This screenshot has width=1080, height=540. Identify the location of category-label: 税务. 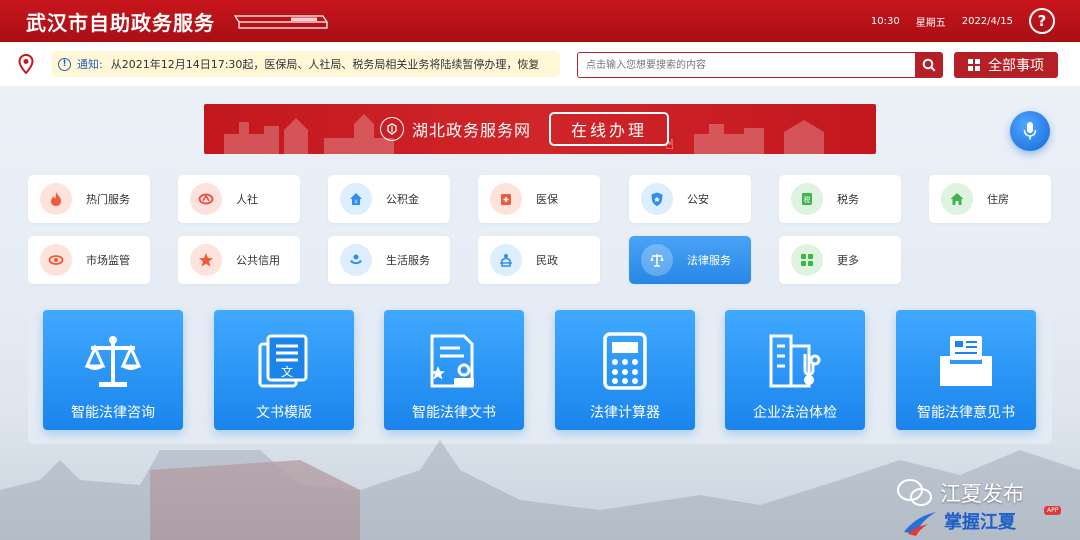
(848, 199).